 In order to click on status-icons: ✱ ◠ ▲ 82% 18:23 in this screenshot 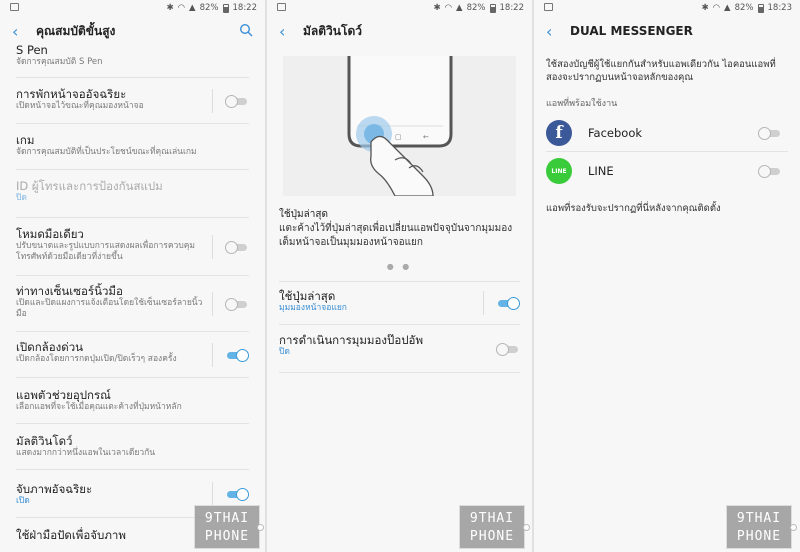, I will do `click(747, 8)`.